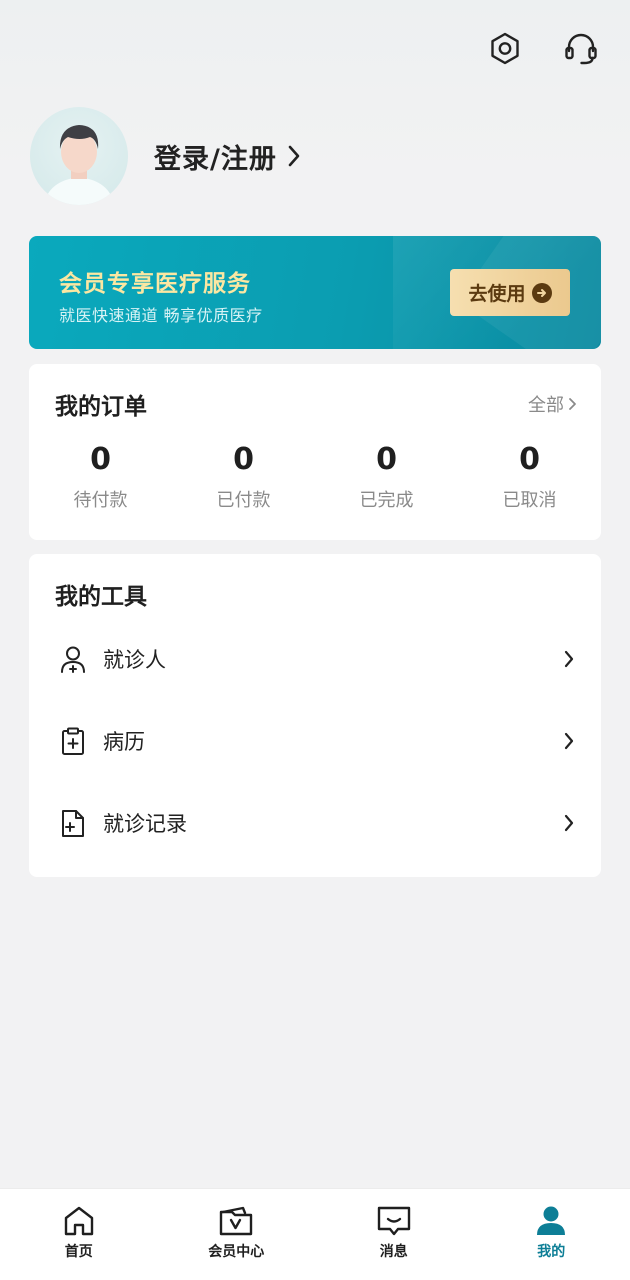 This screenshot has width=630, height=1280. Describe the element at coordinates (315, 823) in the screenshot. I see `tool-item-visit-records: 就诊记录` at that location.